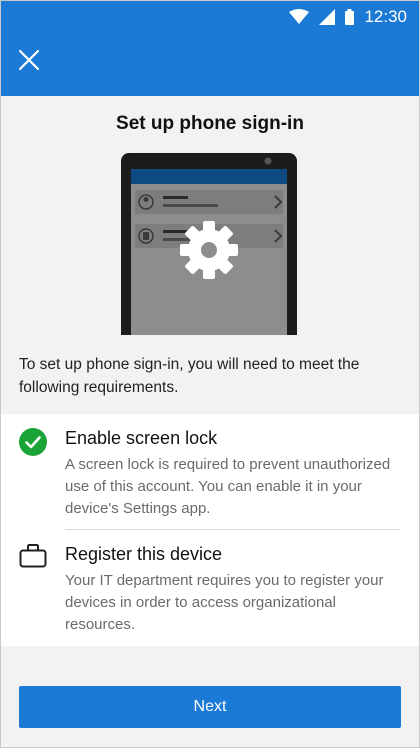  What do you see at coordinates (209, 253) in the screenshot?
I see `phone-illustration` at bounding box center [209, 253].